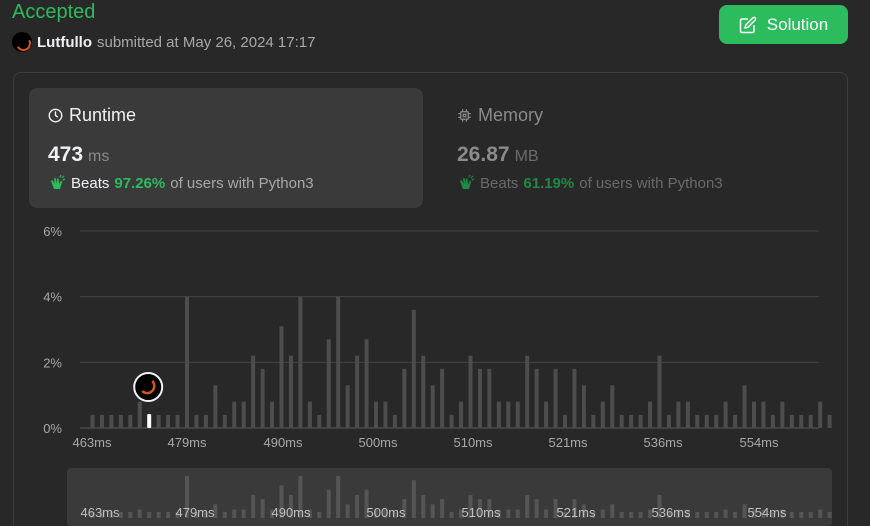 The image size is (870, 526). What do you see at coordinates (378, 442) in the screenshot?
I see `x-tick-label: 500ms` at bounding box center [378, 442].